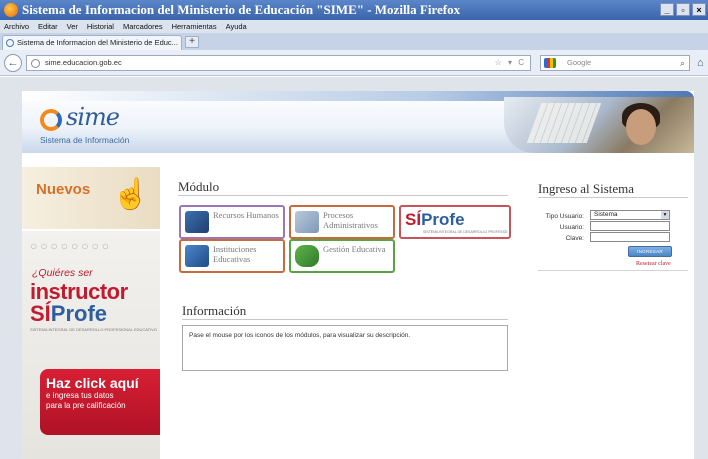 The height and width of the screenshot is (459, 708). I want to click on promo-question: ¿Quiéres ser, so click(62, 273).